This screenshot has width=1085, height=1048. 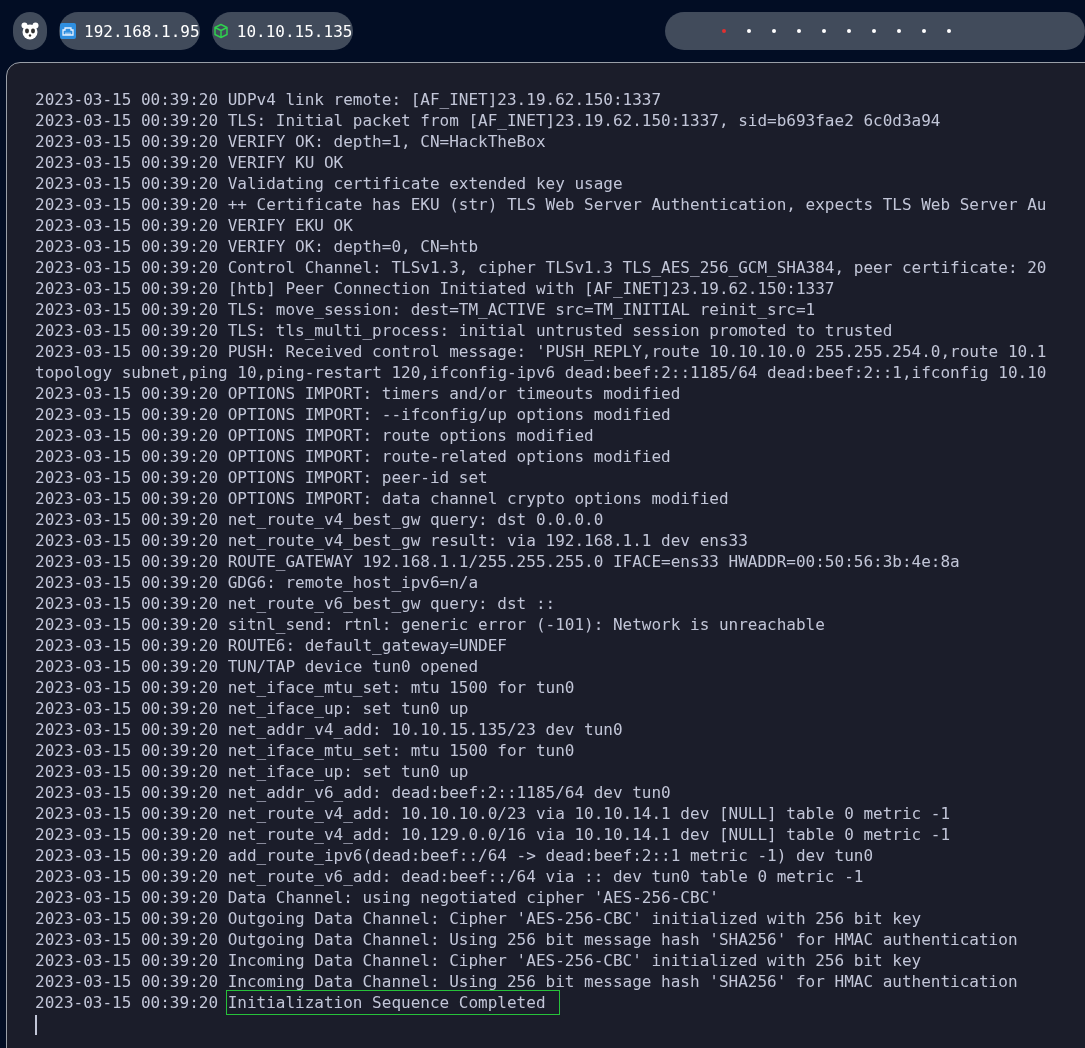 I want to click on panda-icon, so click(x=30, y=31).